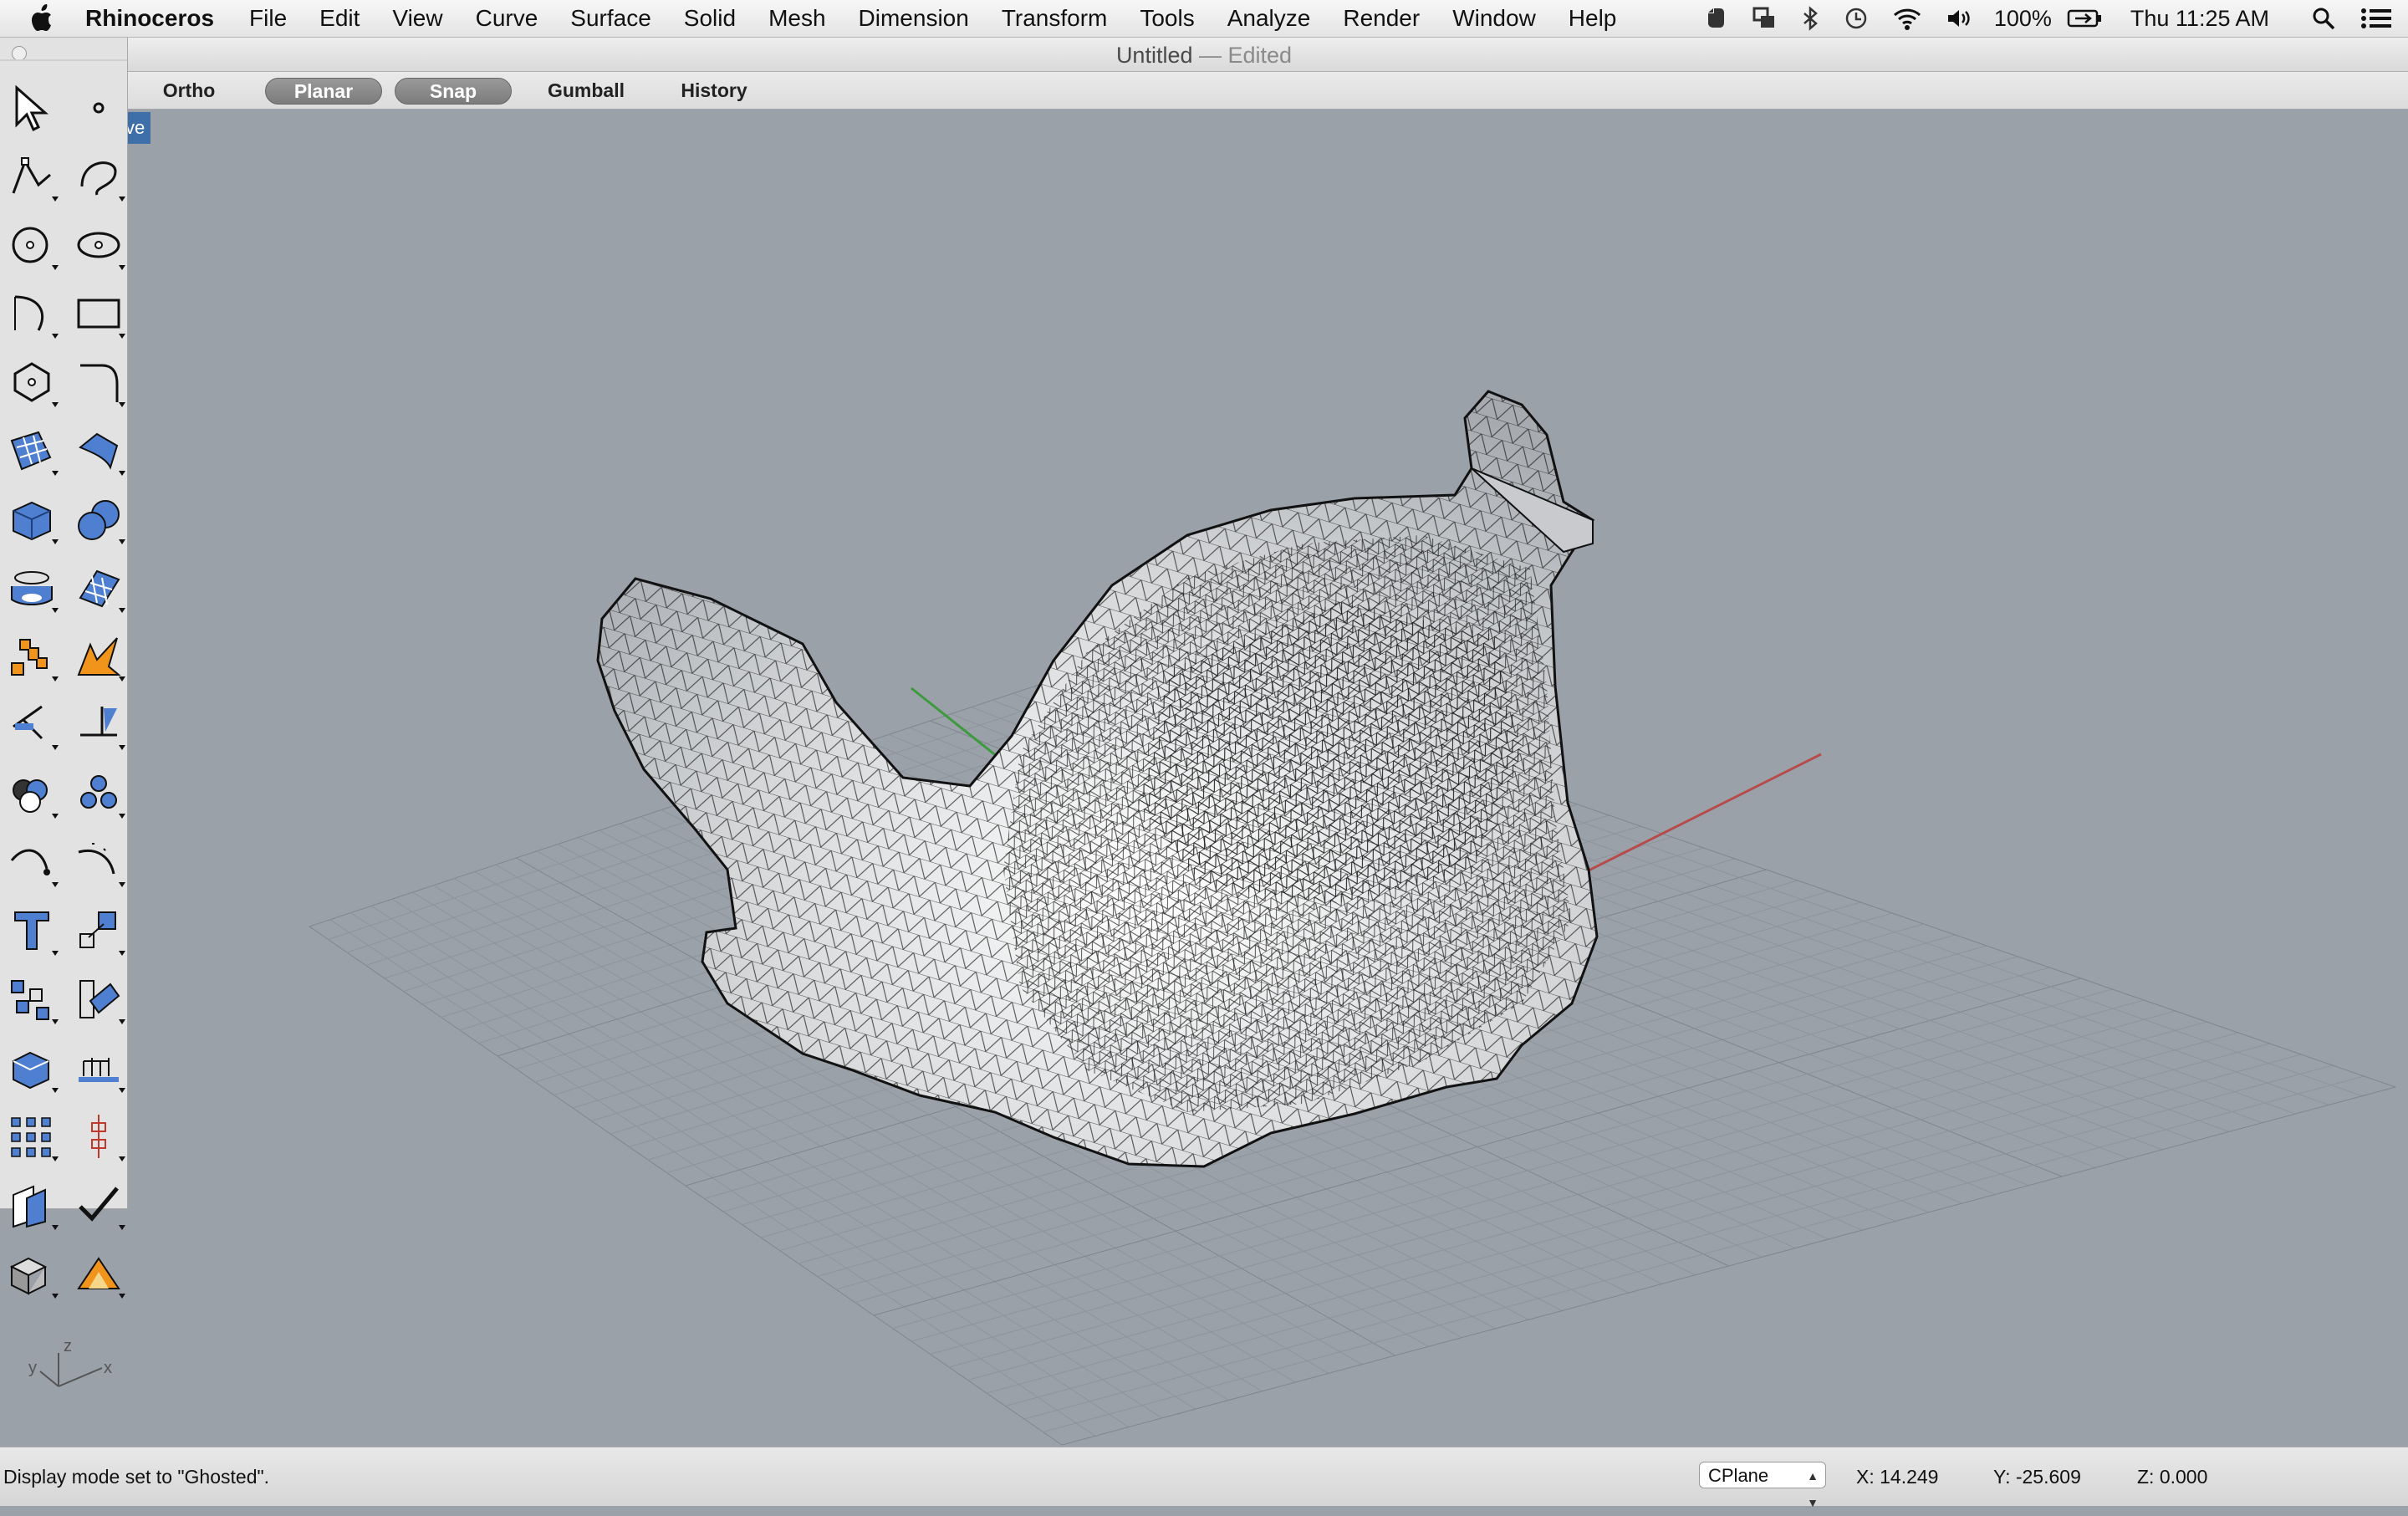 This screenshot has width=2408, height=1516. I want to click on evernote-icon, so click(1715, 18).